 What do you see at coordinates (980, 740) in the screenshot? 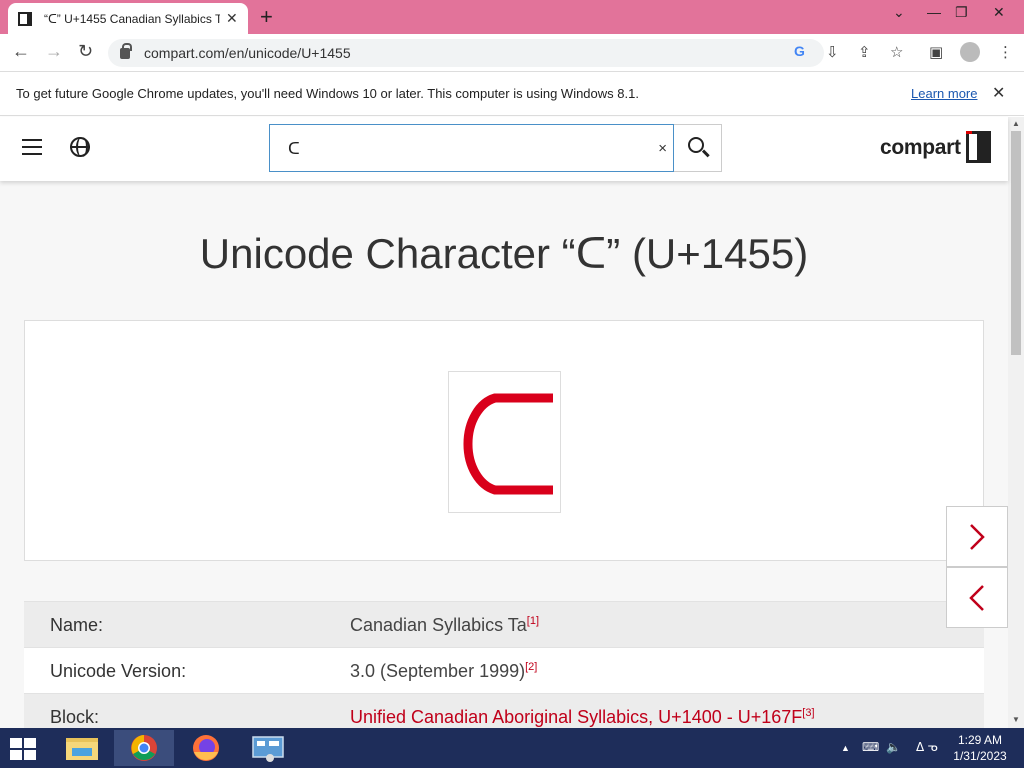
I see `clock-time: 1:29 AM` at bounding box center [980, 740].